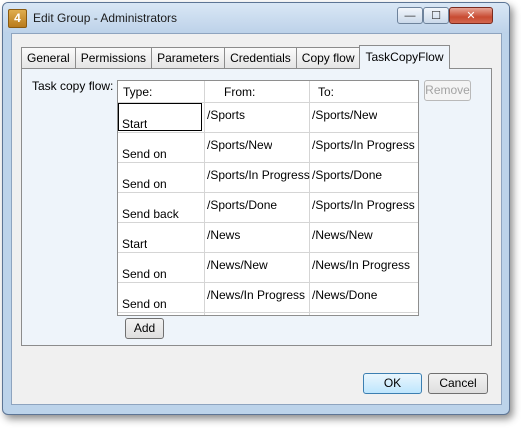 The image size is (521, 429). I want to click on grid-cell-from: /News/New, so click(237, 265).